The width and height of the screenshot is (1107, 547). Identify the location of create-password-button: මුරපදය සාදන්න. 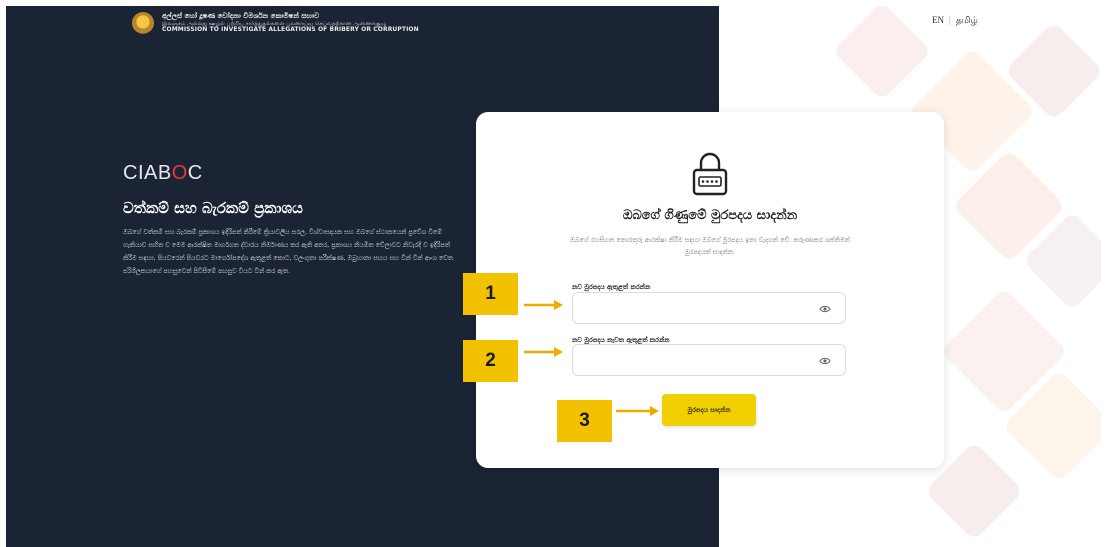
(709, 410).